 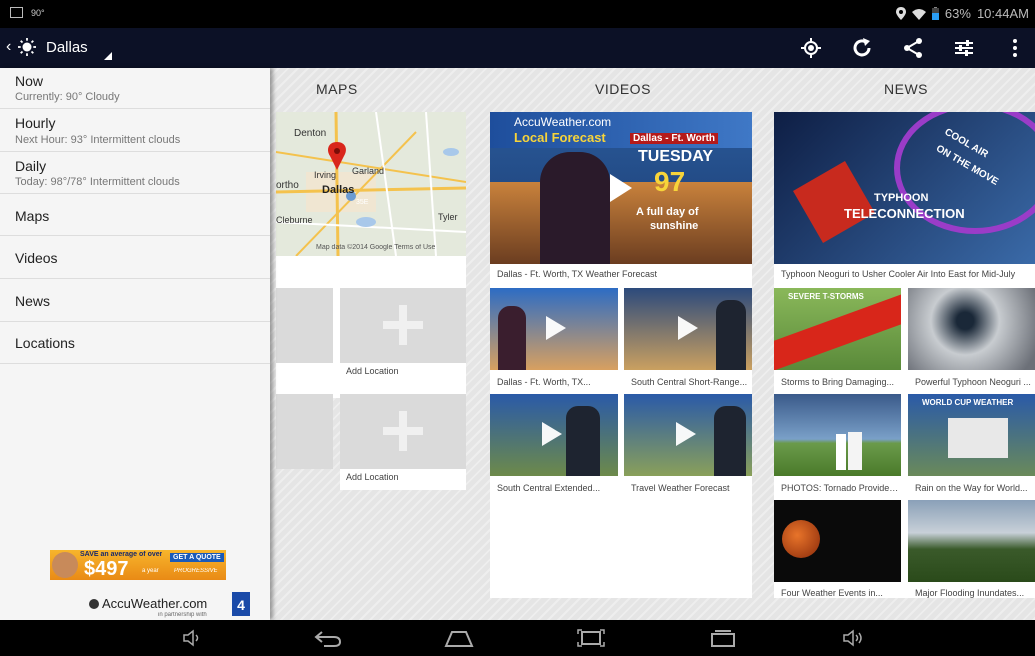 I want to click on news-thumbnail: SEVERE T-STORMS, so click(x=837, y=329).